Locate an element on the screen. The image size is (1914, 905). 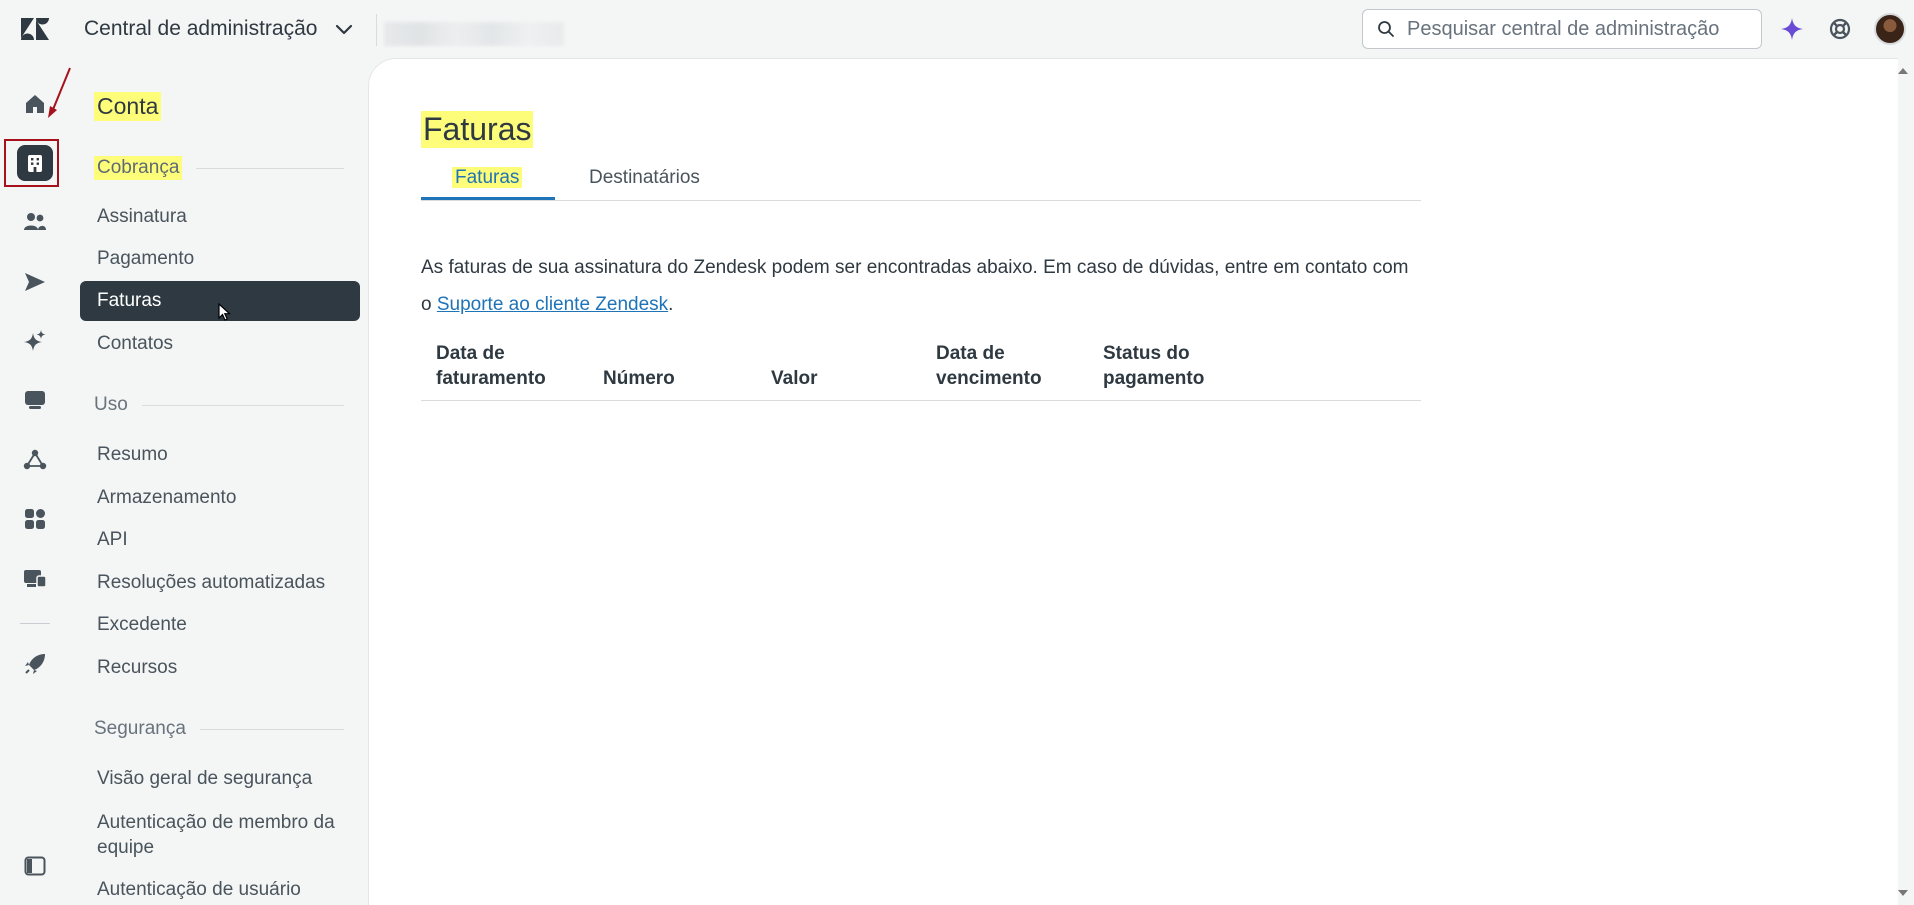
header-line: faturamento is located at coordinates (491, 378).